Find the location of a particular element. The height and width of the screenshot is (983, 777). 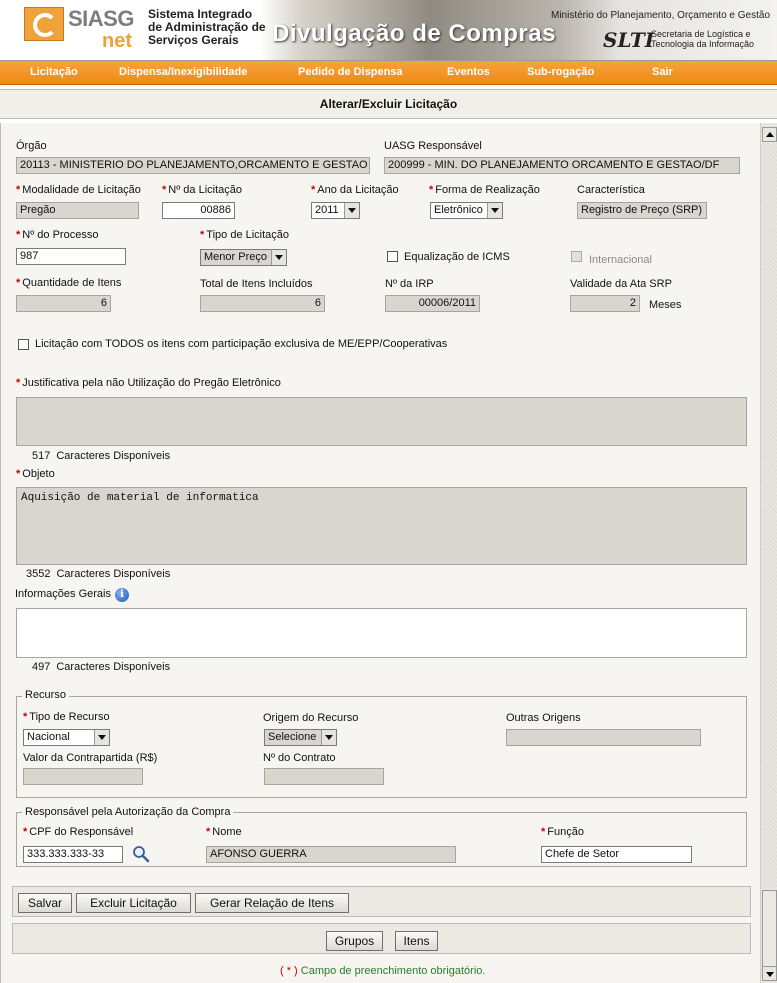

numero-processo-input: 987 is located at coordinates (71, 256).